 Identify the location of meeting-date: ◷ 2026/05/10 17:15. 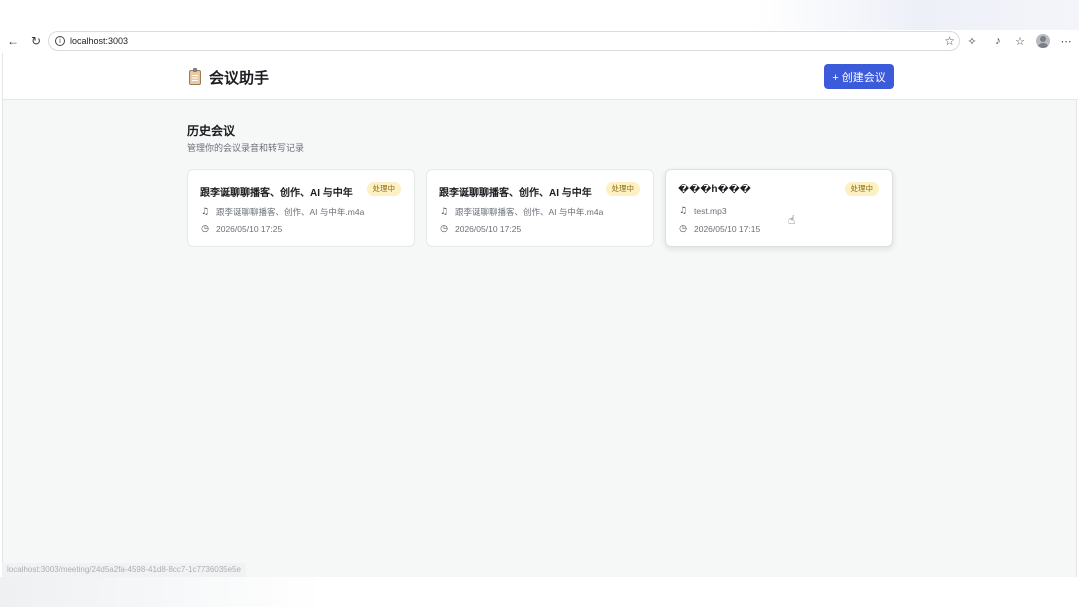
(719, 229).